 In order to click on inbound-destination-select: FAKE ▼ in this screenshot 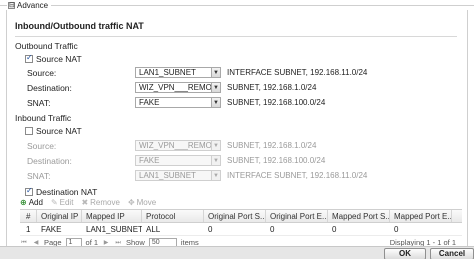, I will do `click(178, 160)`.